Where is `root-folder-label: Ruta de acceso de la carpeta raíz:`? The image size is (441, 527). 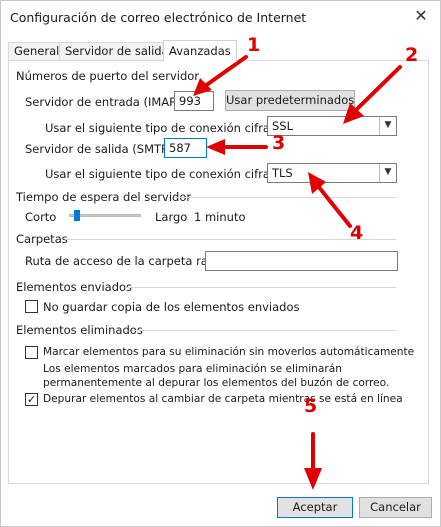 root-folder-label: Ruta de acceso de la carpeta raíz: is located at coordinates (123, 261).